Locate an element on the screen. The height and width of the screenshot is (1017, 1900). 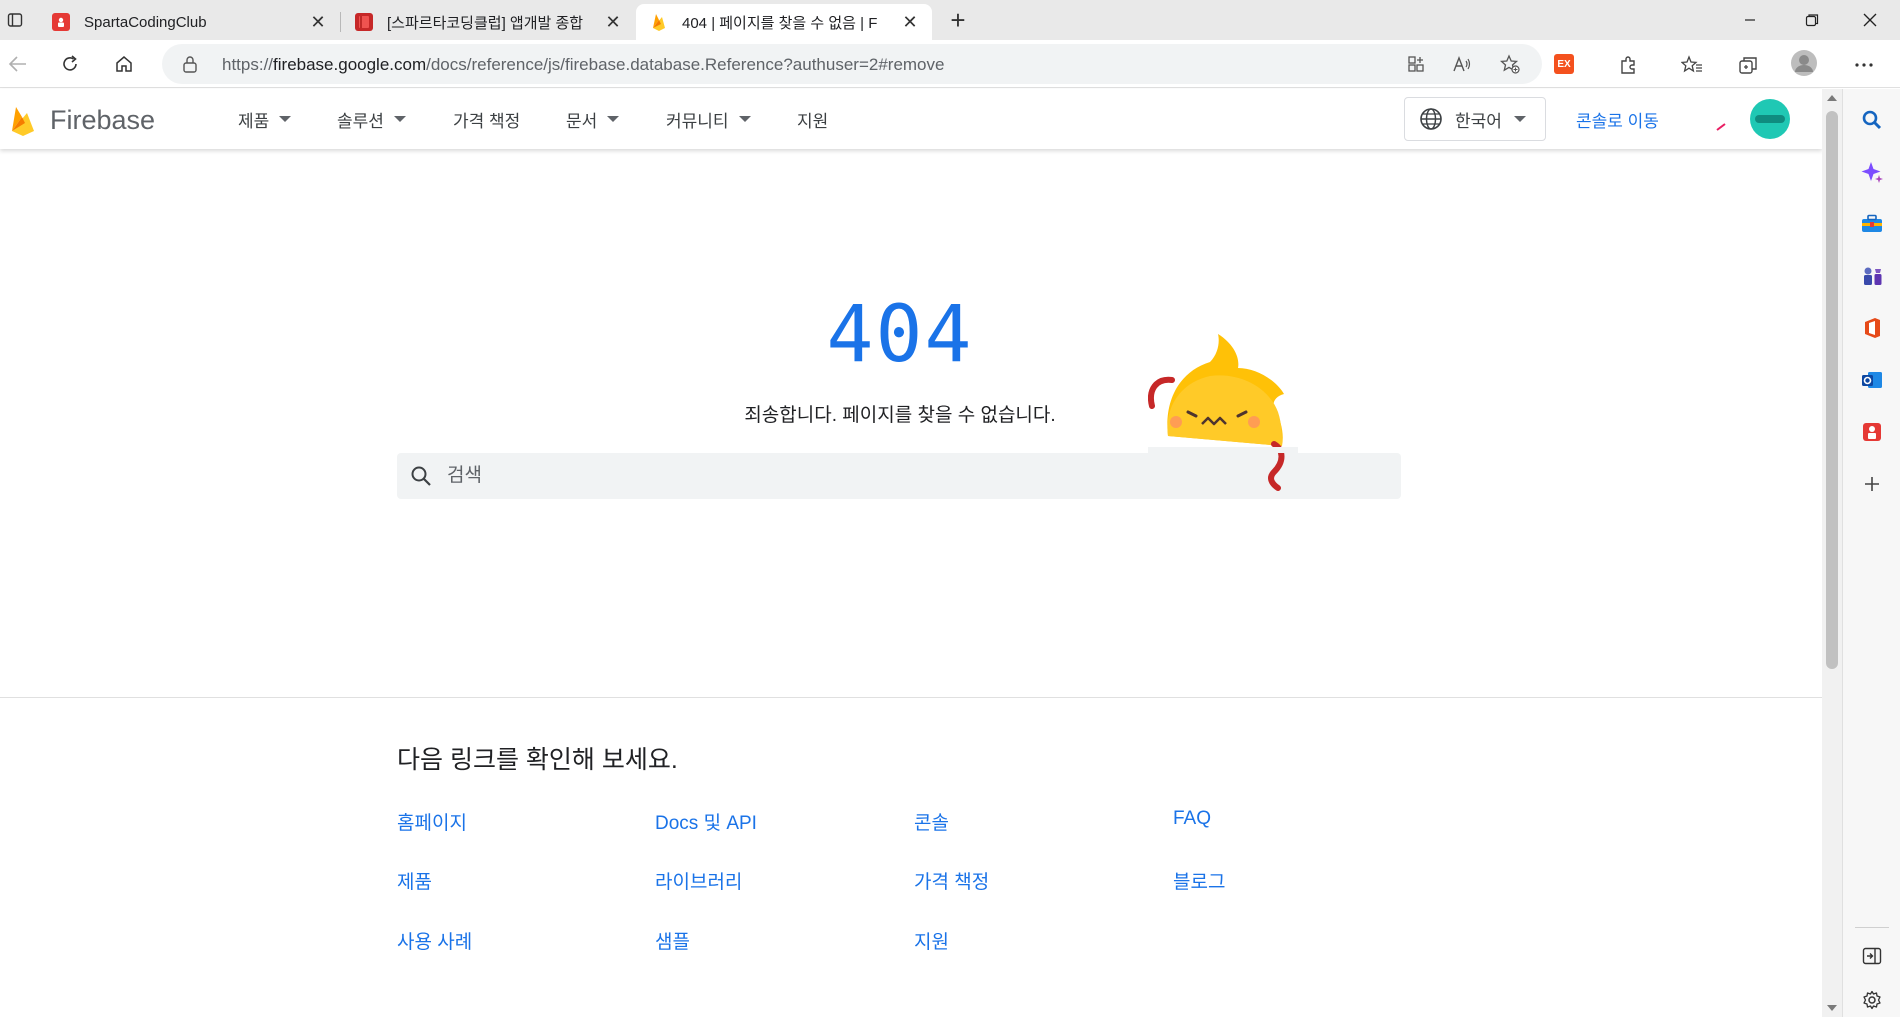
games-chess-icon is located at coordinates (1872, 276).